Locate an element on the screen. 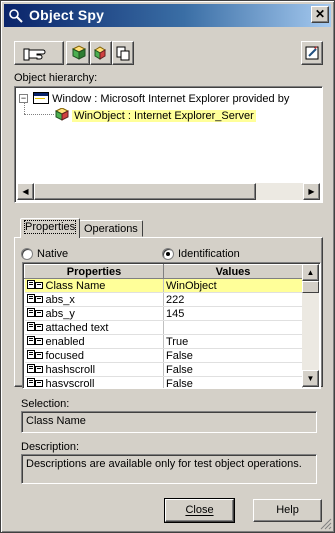 This screenshot has width=335, height=533. table-row: abs_y 145 is located at coordinates (163, 313).